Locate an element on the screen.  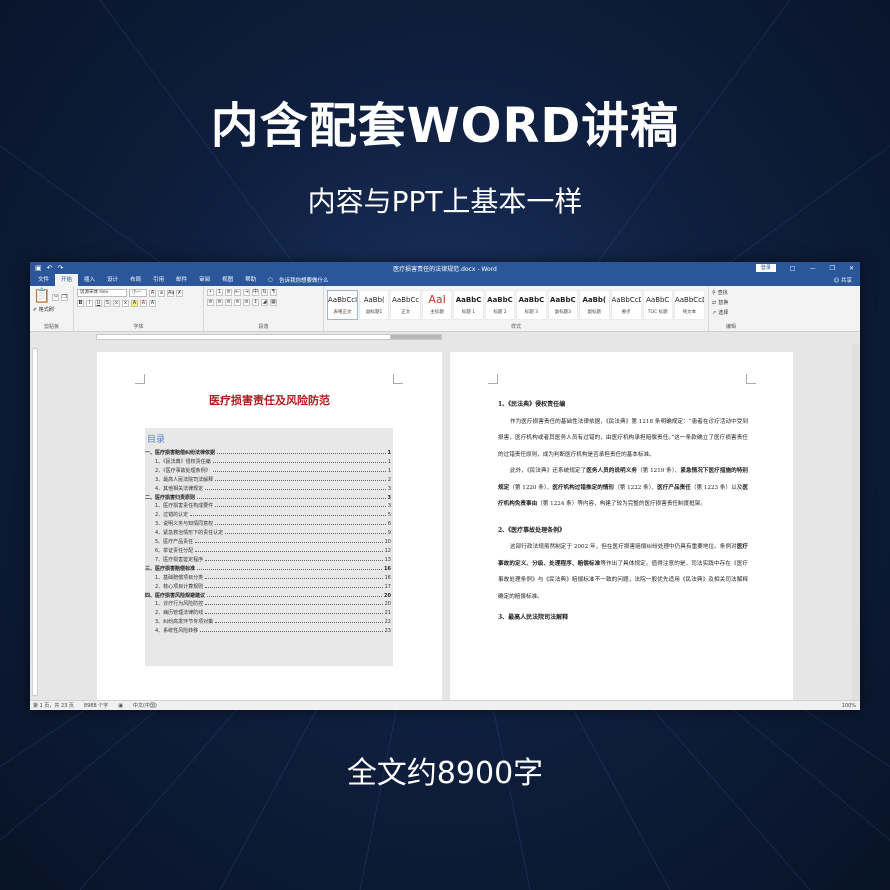
show-marks-icon: ¶ is located at coordinates (273, 292).